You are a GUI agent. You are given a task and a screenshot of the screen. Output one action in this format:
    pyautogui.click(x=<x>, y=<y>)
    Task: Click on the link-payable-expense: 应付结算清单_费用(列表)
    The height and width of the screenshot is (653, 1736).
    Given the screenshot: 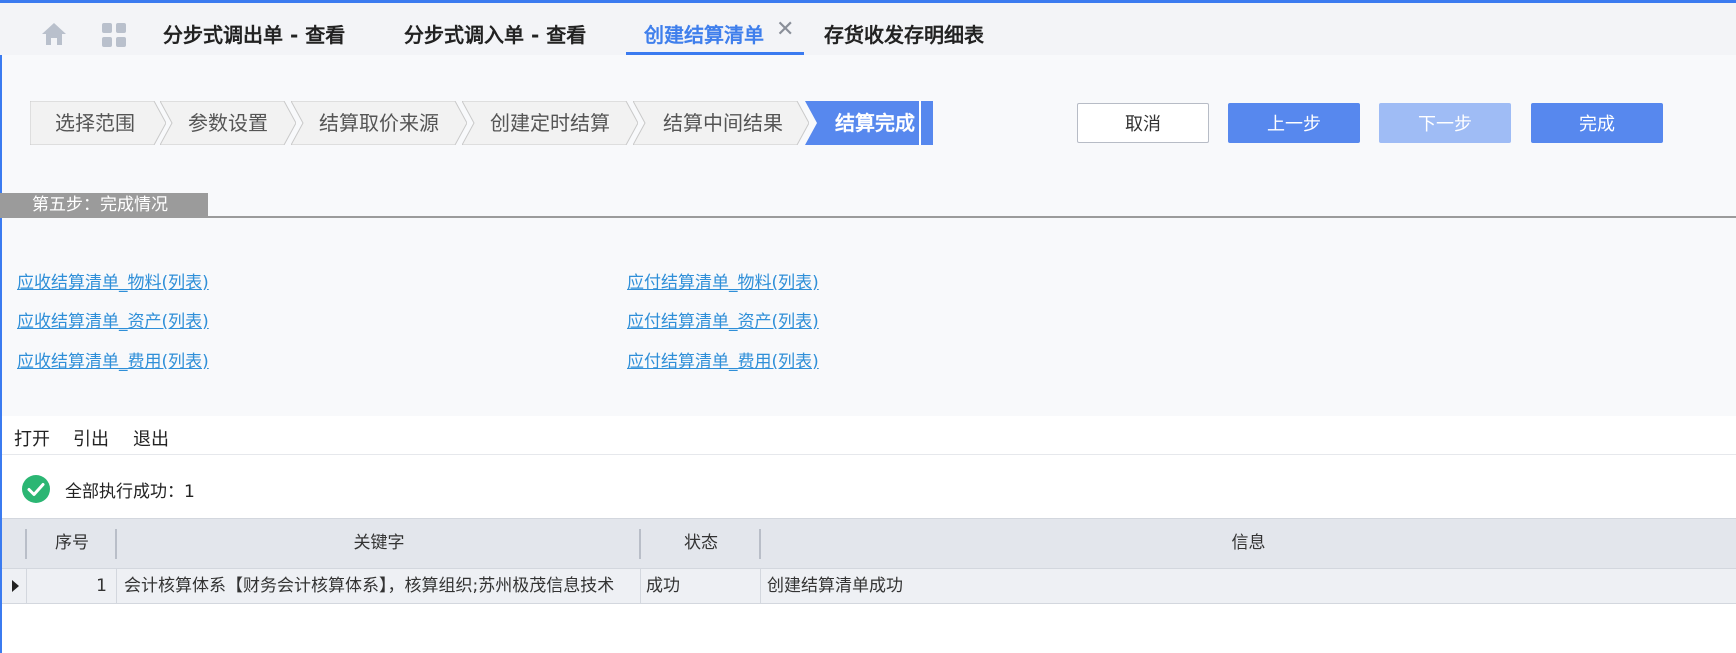 What is the action you would take?
    pyautogui.click(x=723, y=359)
    